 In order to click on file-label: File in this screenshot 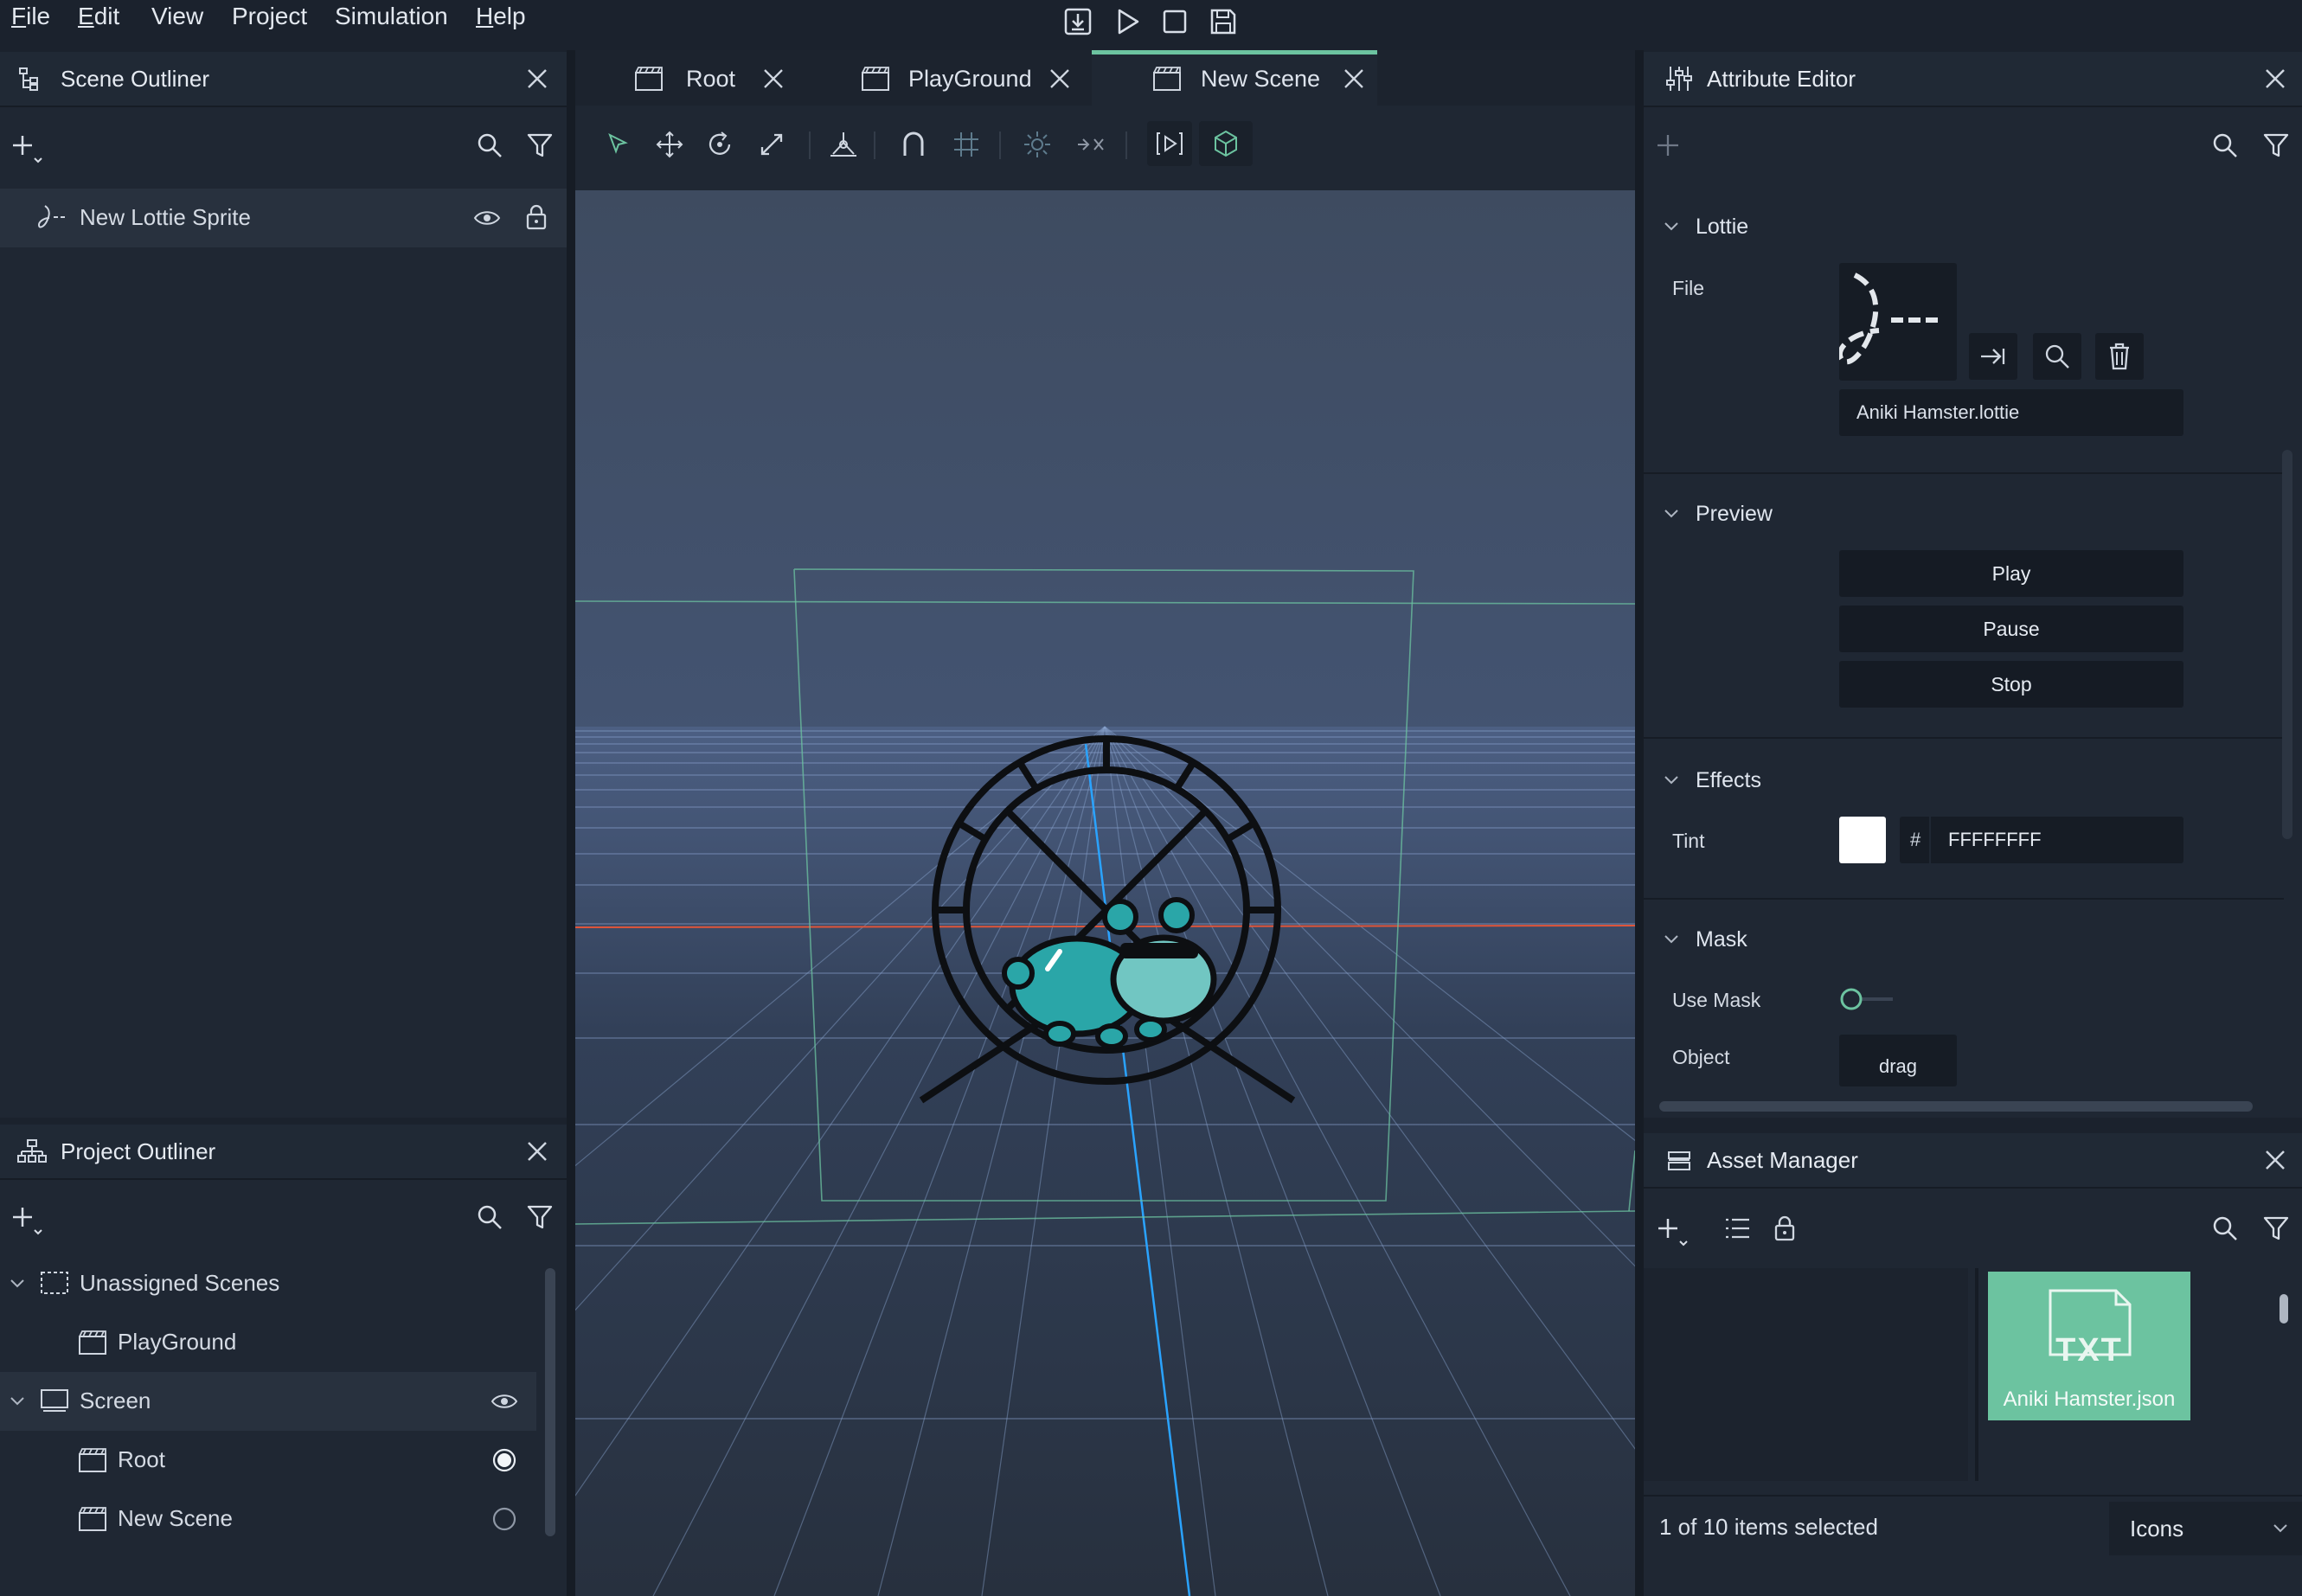, I will do `click(1689, 288)`.